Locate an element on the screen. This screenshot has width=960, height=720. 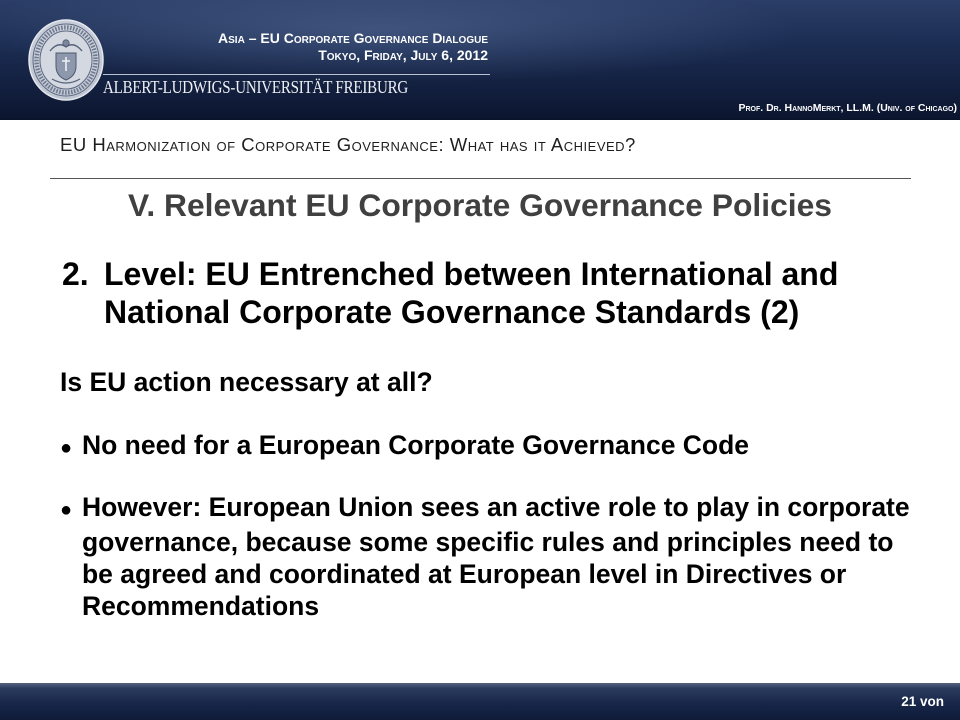
event-date: Tokyo, Friday, July 6, 2012 is located at coordinates (403, 55).